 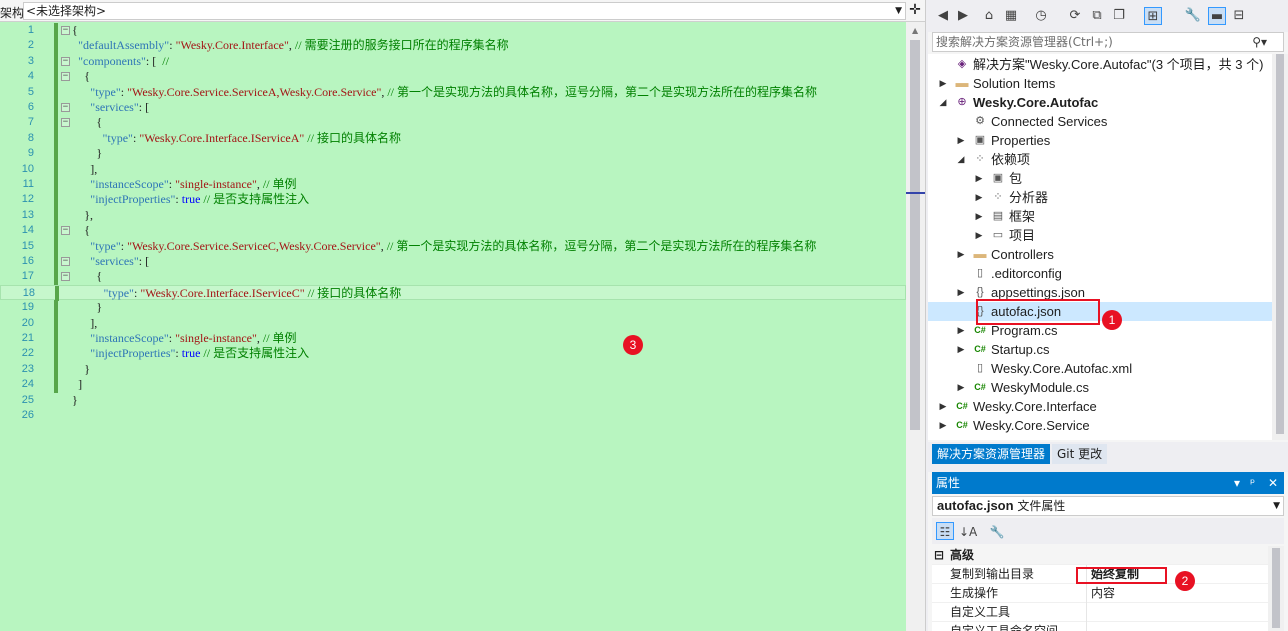 What do you see at coordinates (1100, 626) in the screenshot?
I see `property-row: 自定义工具命名空间` at bounding box center [1100, 626].